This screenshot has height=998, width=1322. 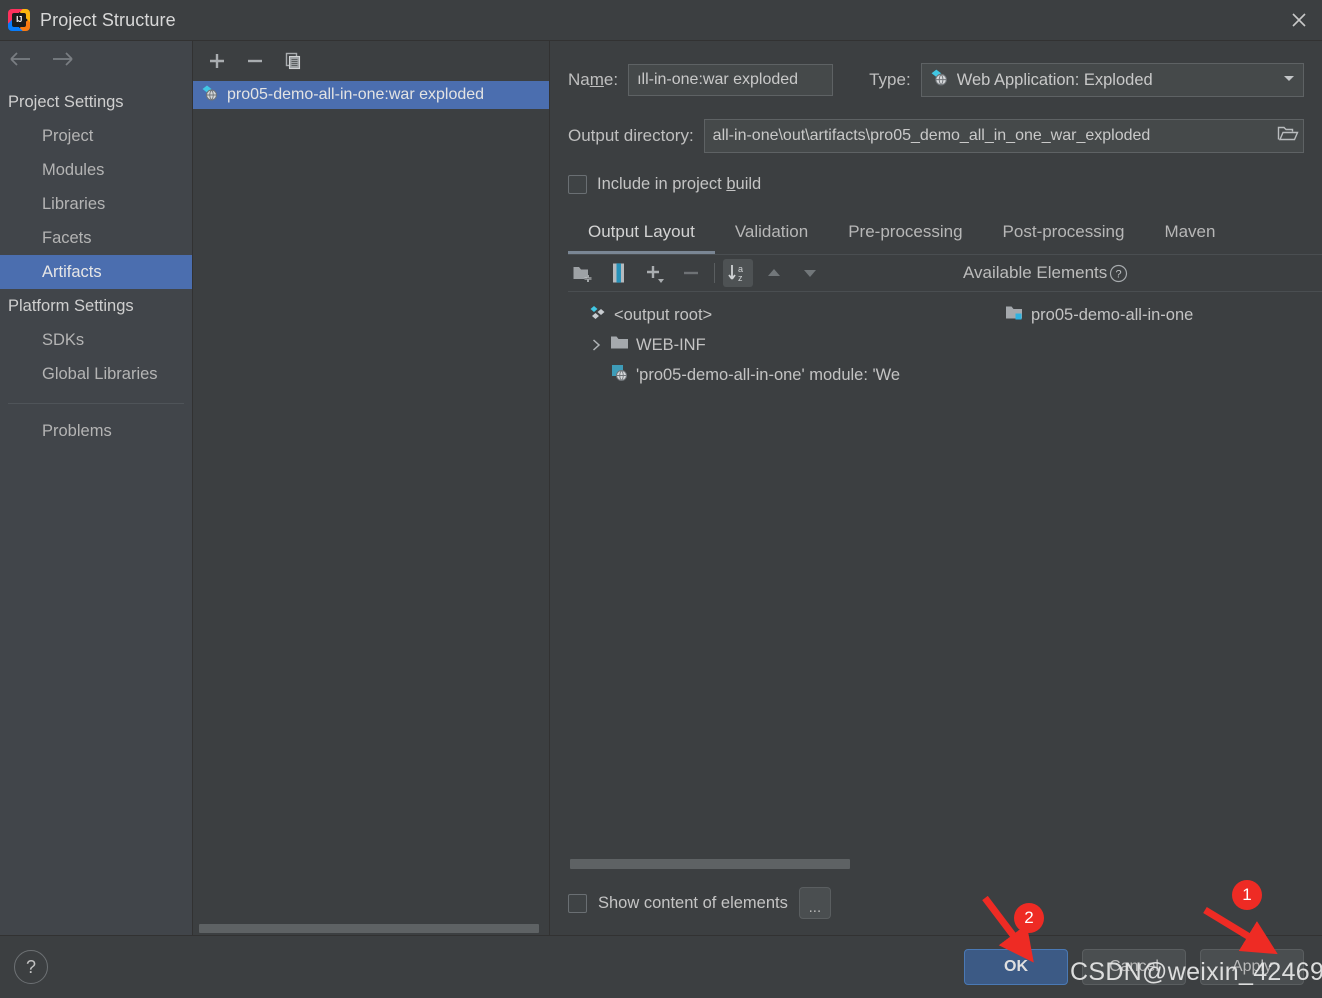 What do you see at coordinates (96, 238) in the screenshot?
I see `sidebar-item-facets: Facets` at bounding box center [96, 238].